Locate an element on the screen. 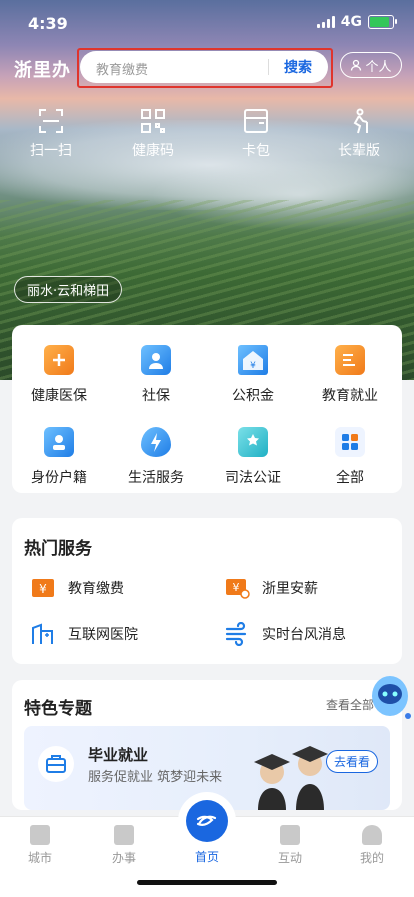 The height and width of the screenshot is (897, 414). quick-action-label: 健康码 is located at coordinates (153, 151).